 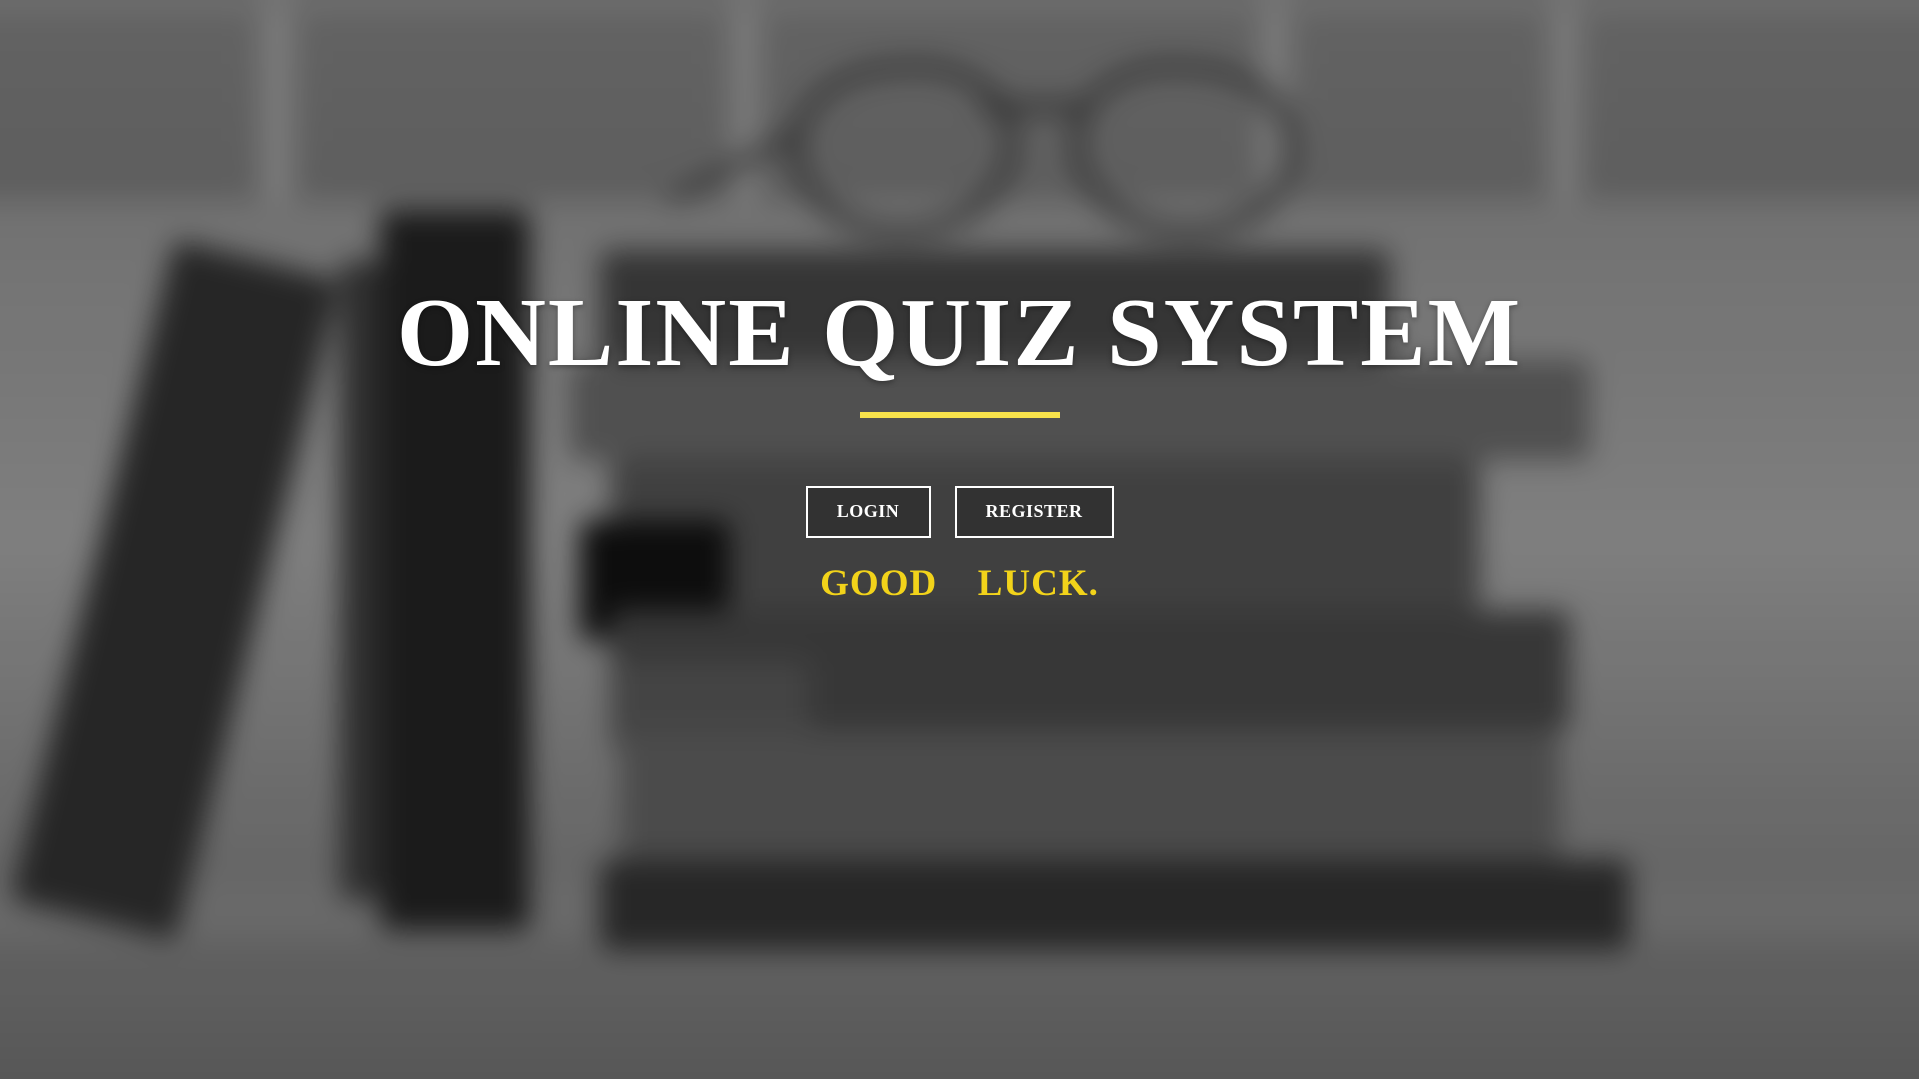 What do you see at coordinates (868, 512) in the screenshot?
I see `login-button: LOGIN` at bounding box center [868, 512].